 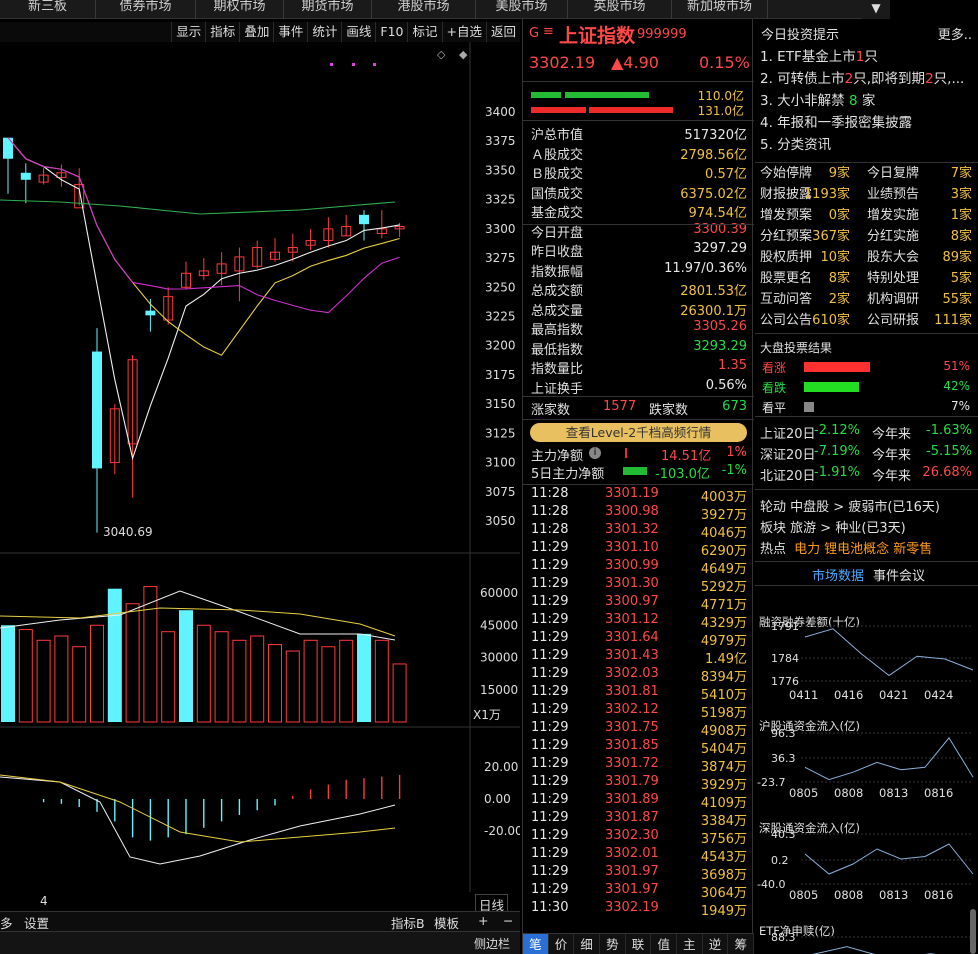 I want to click on more-button: 多, so click(x=6, y=922).